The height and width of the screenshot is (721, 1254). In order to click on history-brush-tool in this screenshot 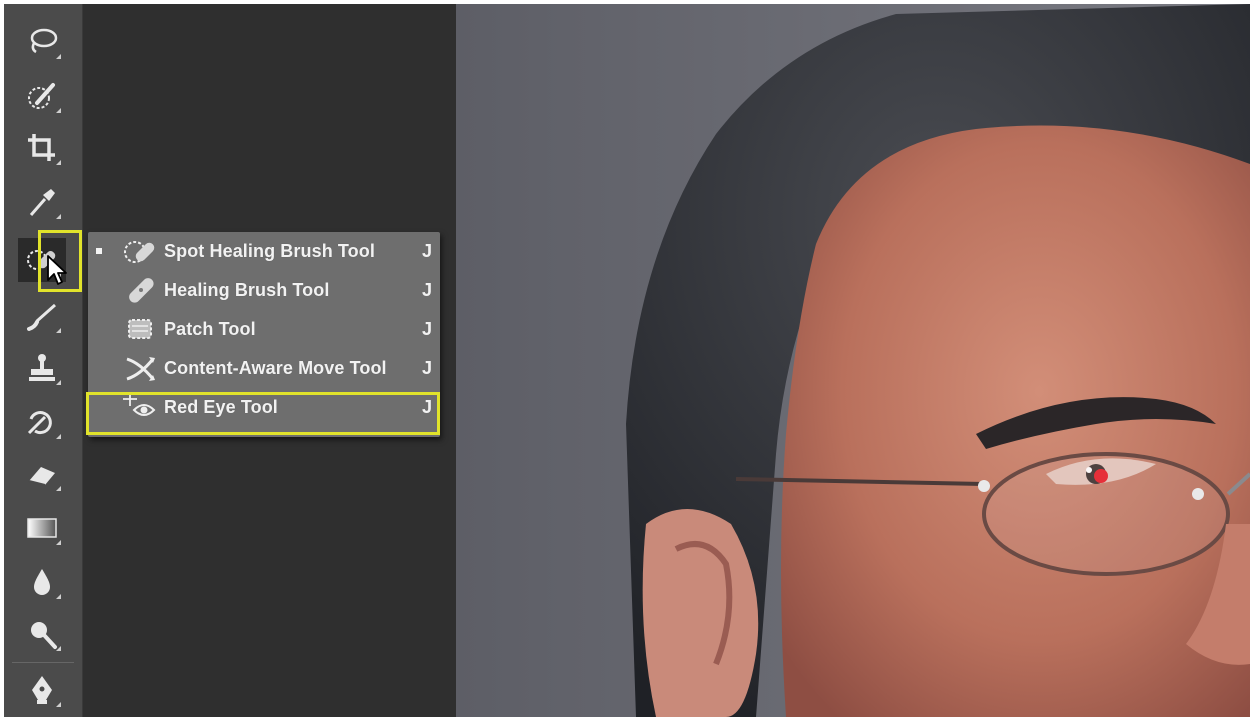, I will do `click(42, 422)`.